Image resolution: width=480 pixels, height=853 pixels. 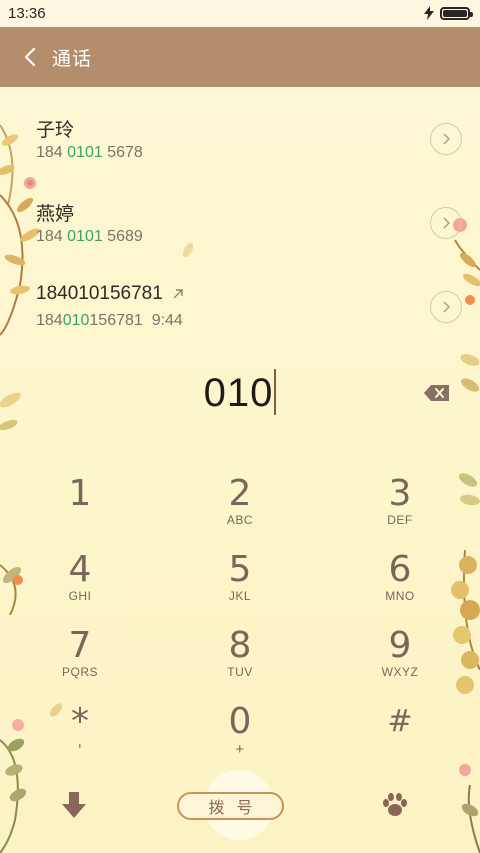 I want to click on status-bar: 13:36, so click(x=240, y=13).